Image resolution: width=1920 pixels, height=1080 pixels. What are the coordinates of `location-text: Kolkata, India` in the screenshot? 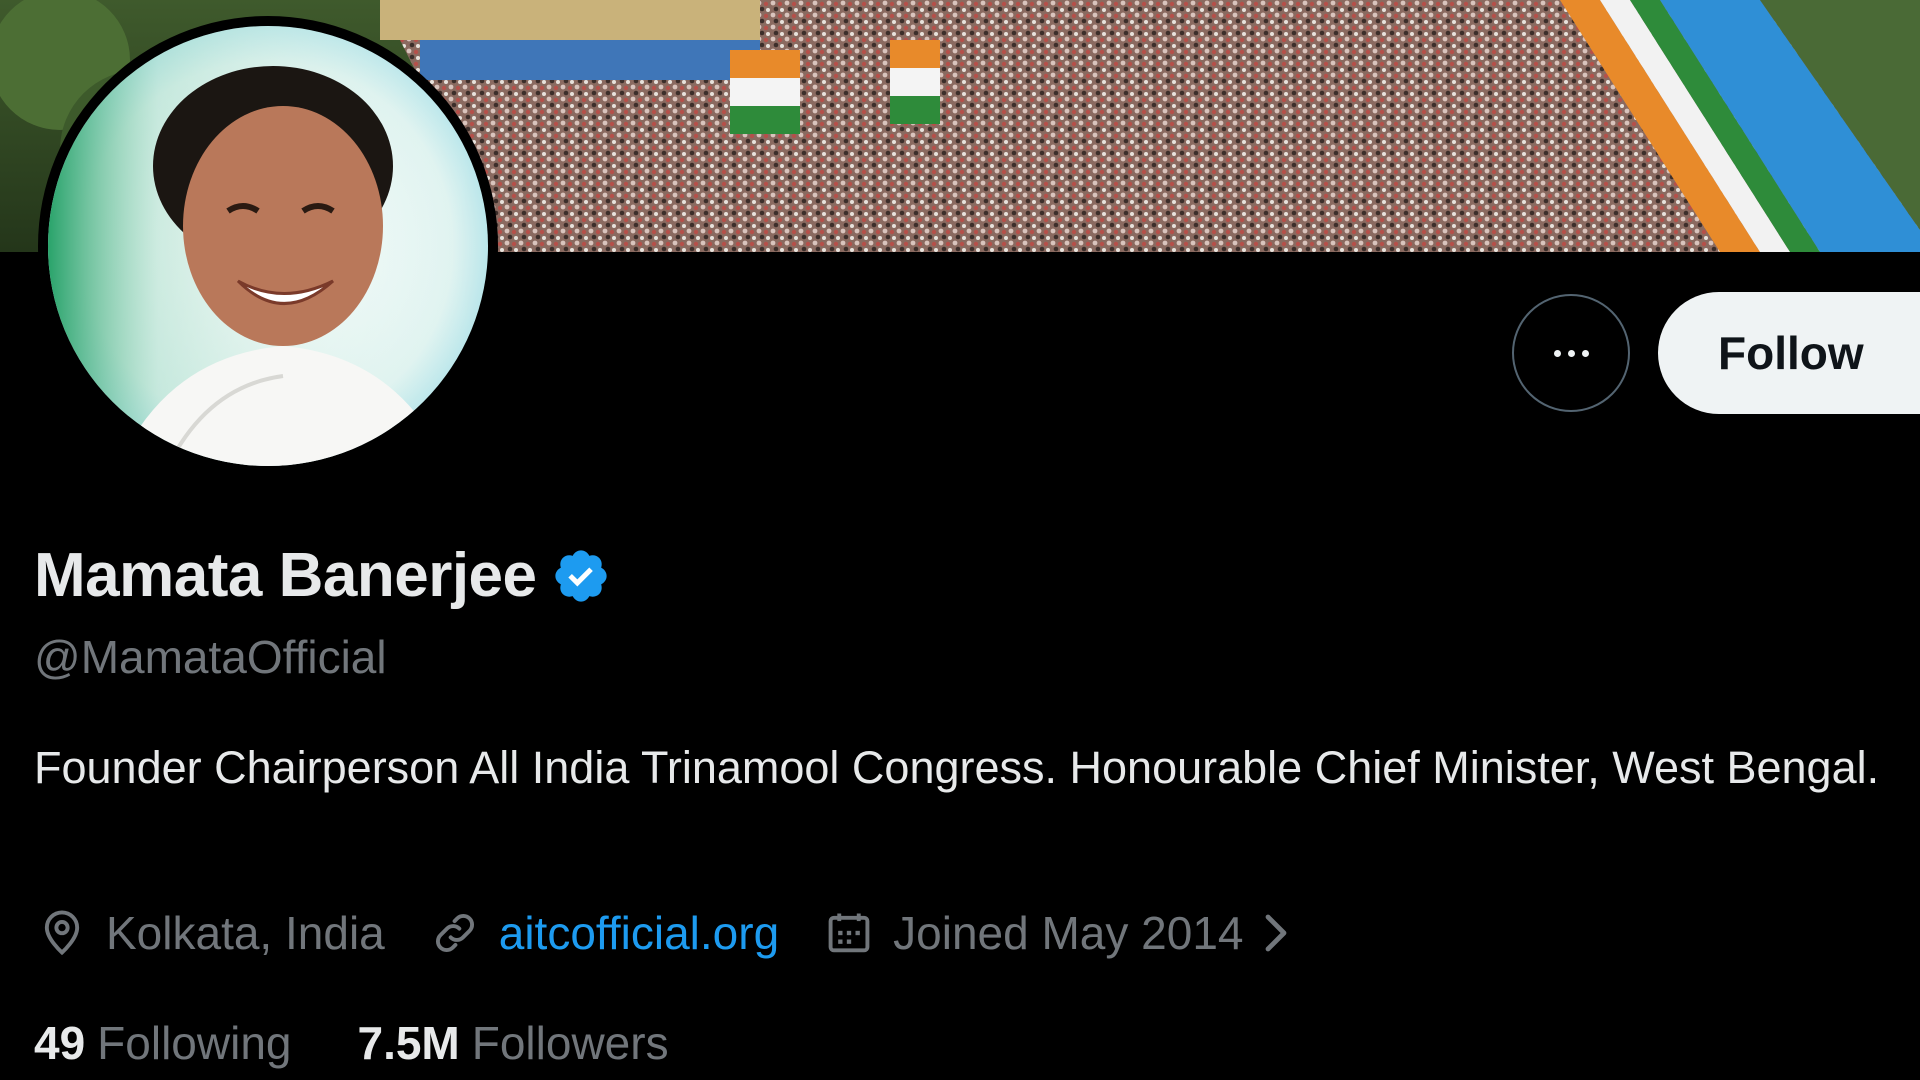 It's located at (245, 933).